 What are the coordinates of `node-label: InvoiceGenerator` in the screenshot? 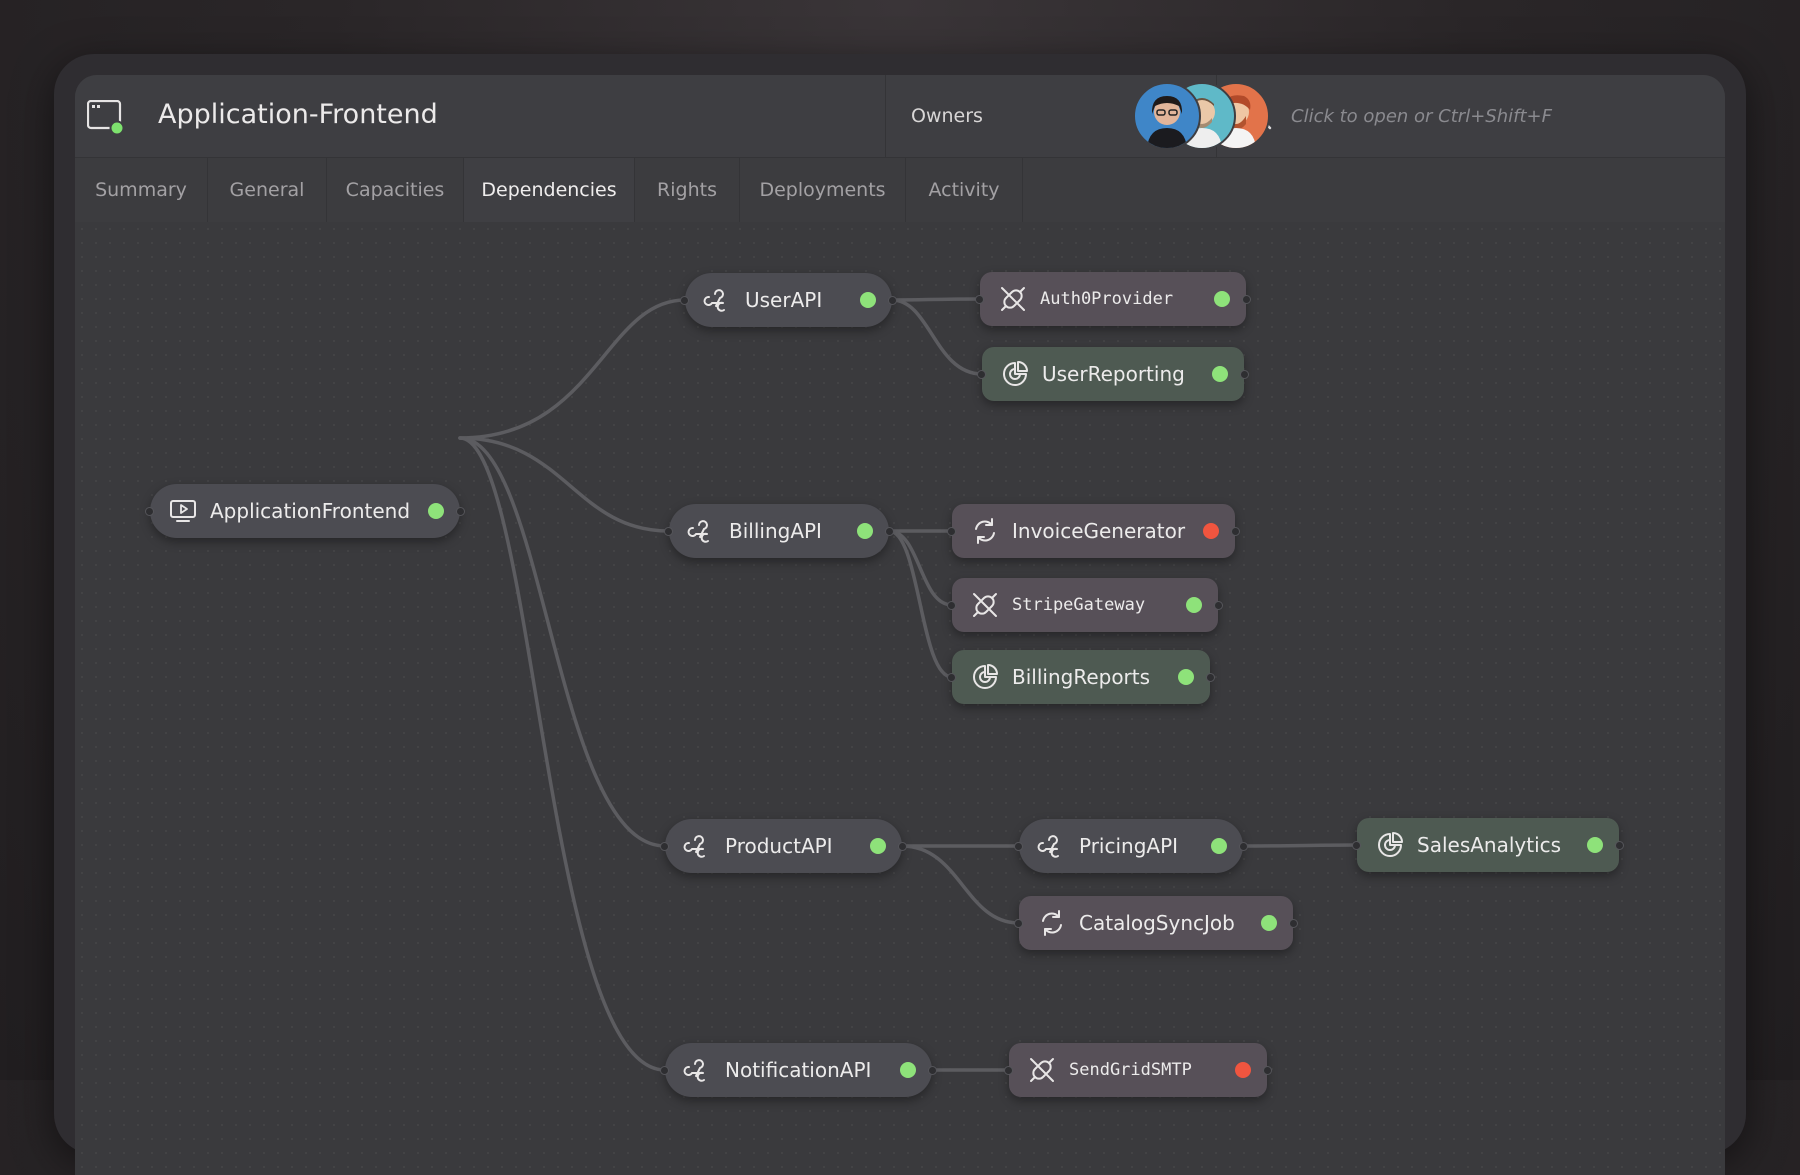 It's located at (1099, 531).